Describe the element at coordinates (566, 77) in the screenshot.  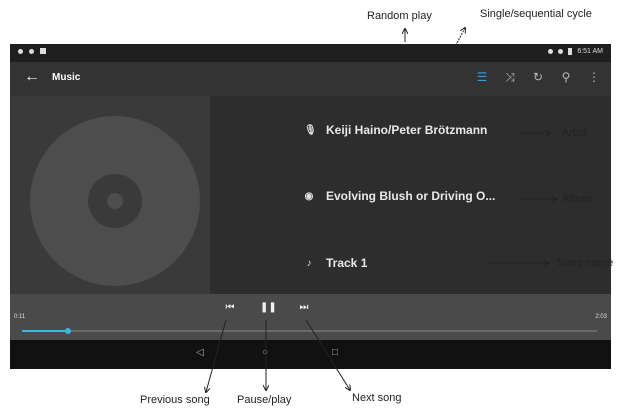
I see `search-icon: ⚲` at that location.